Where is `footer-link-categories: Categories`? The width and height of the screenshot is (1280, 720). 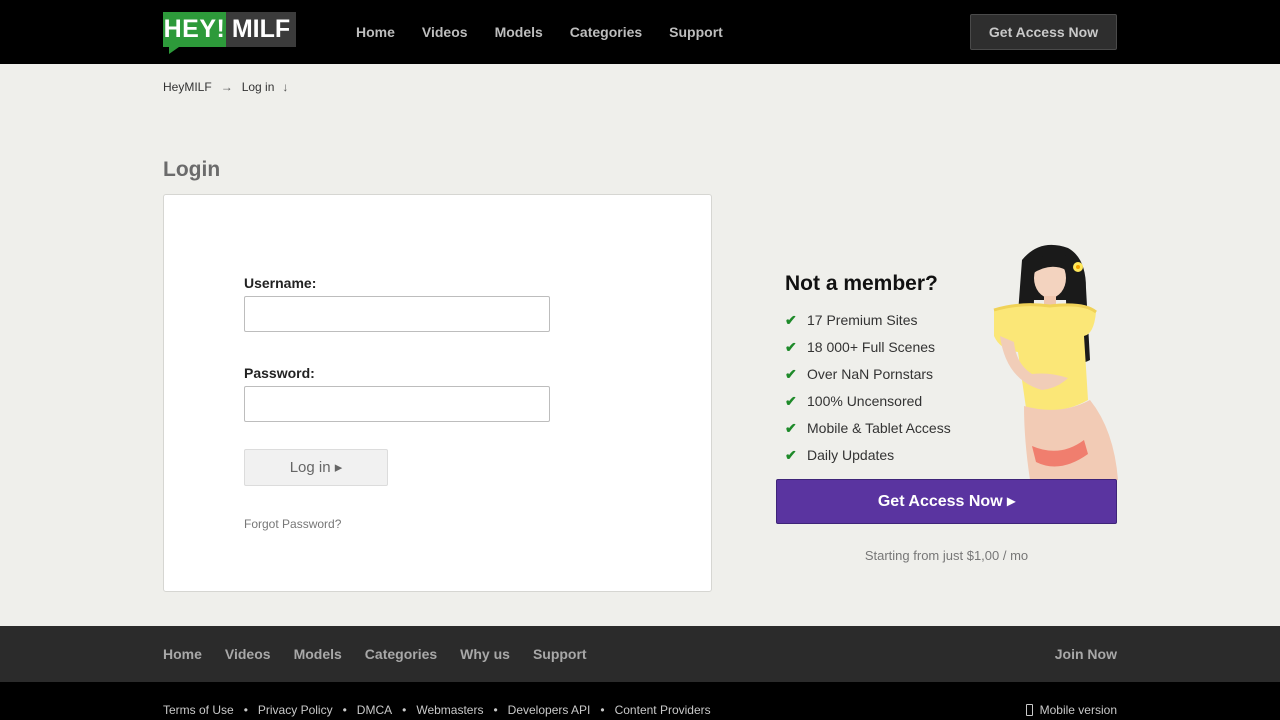
footer-link-categories: Categories is located at coordinates (401, 654).